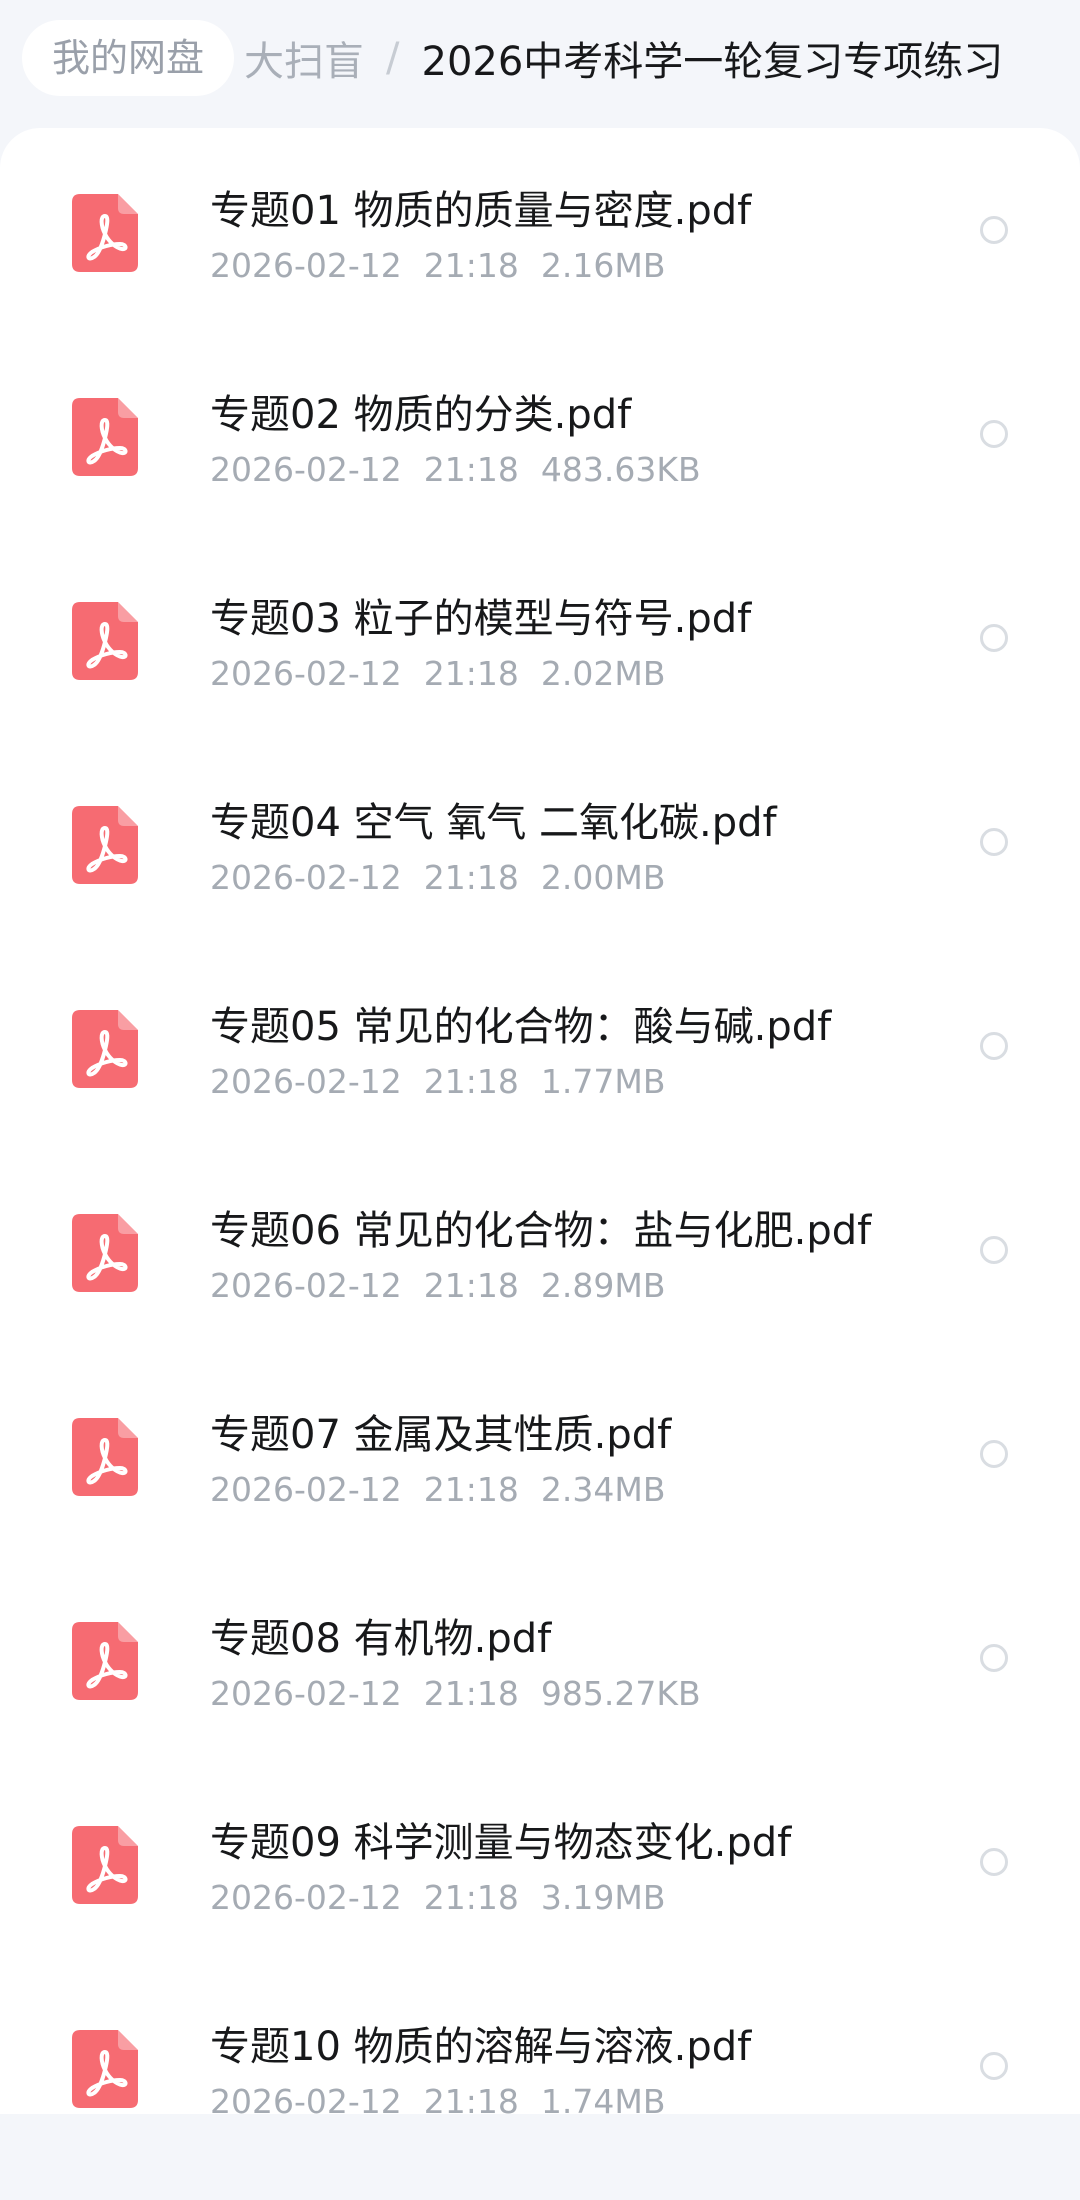 This screenshot has width=1080, height=2200. What do you see at coordinates (441, 1435) in the screenshot?
I see `file-name: 专题07 金属及其性质.pdf` at bounding box center [441, 1435].